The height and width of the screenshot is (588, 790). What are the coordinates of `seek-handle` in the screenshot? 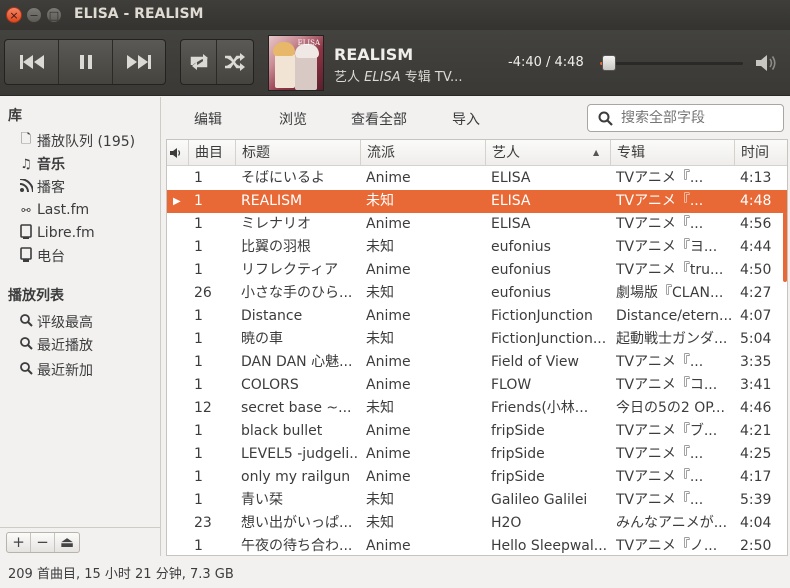 It's located at (609, 63).